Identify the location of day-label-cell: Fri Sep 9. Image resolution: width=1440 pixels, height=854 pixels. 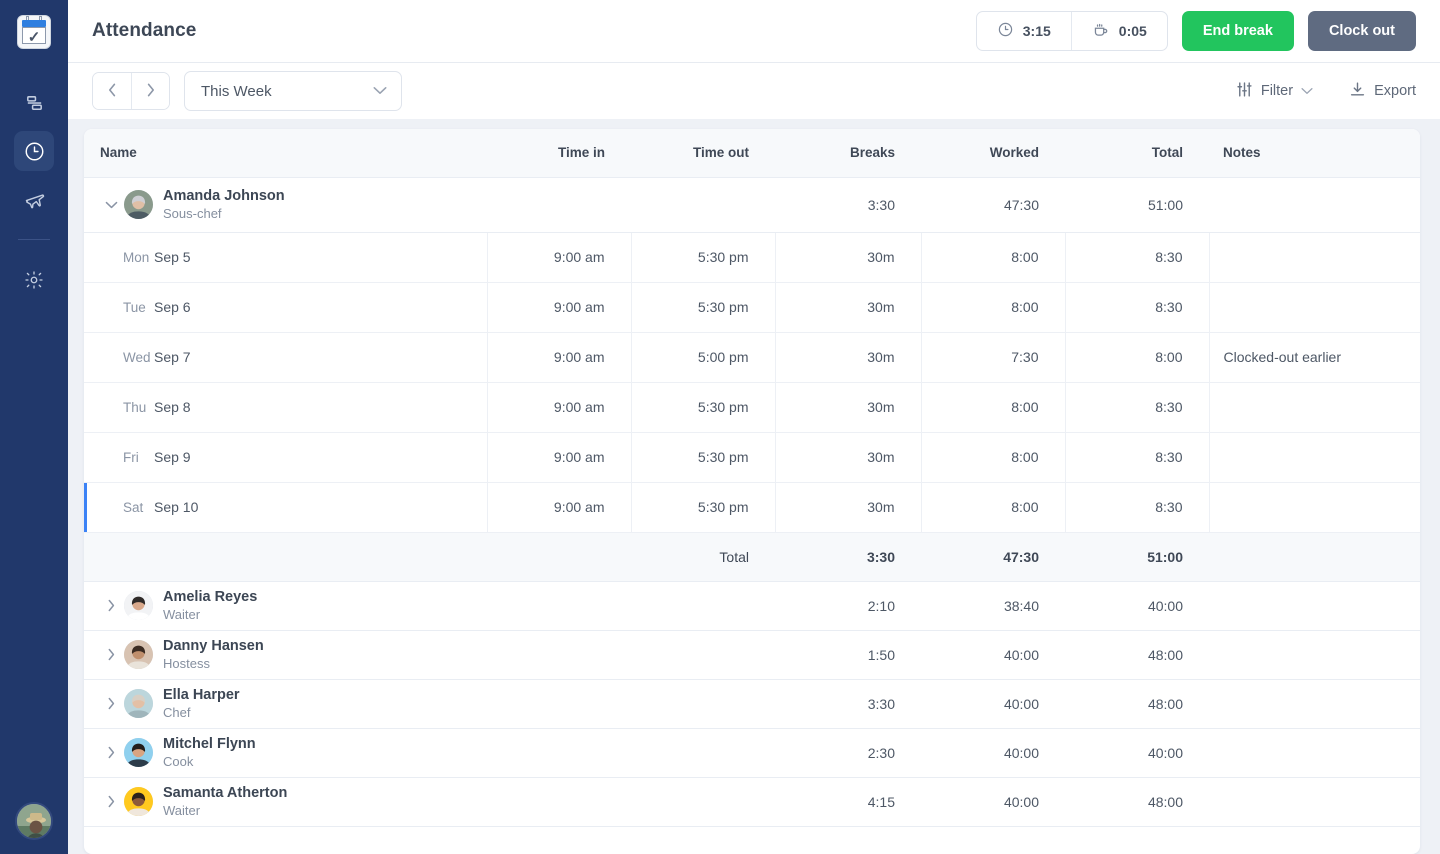
(285, 457).